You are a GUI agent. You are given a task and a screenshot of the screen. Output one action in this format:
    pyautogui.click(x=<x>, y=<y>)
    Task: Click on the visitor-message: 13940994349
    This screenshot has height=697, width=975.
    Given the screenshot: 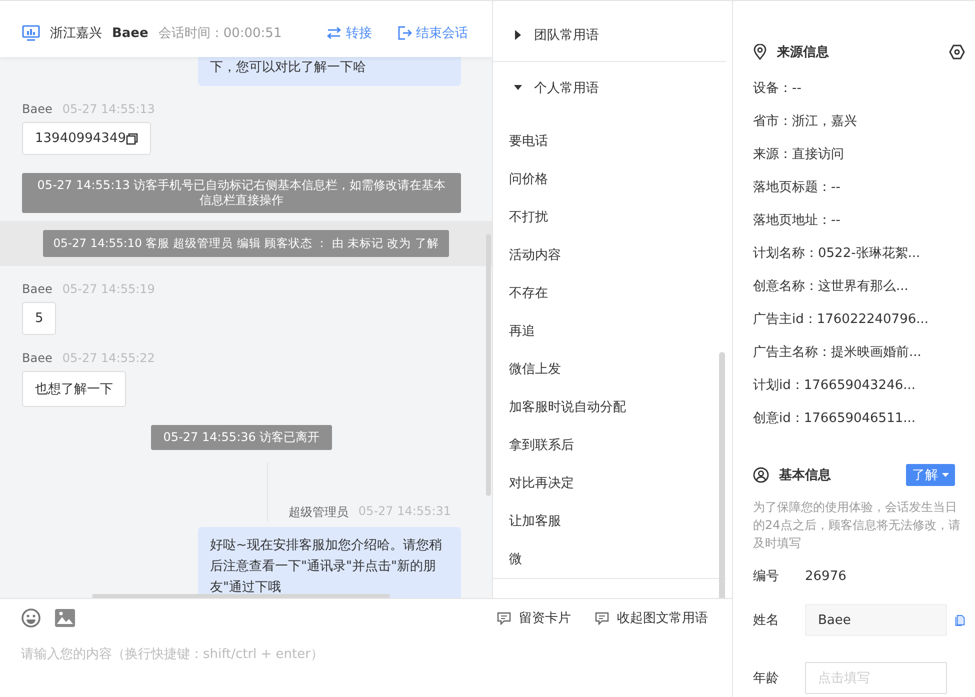 What is the action you would take?
    pyautogui.click(x=86, y=138)
    